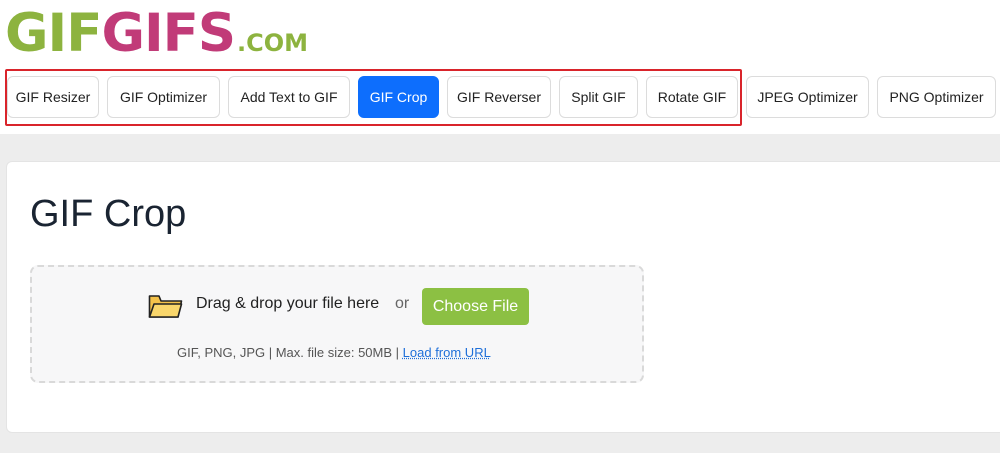 This screenshot has height=453, width=1000. I want to click on nav-gif-resizer: GIF Resizer, so click(53, 97).